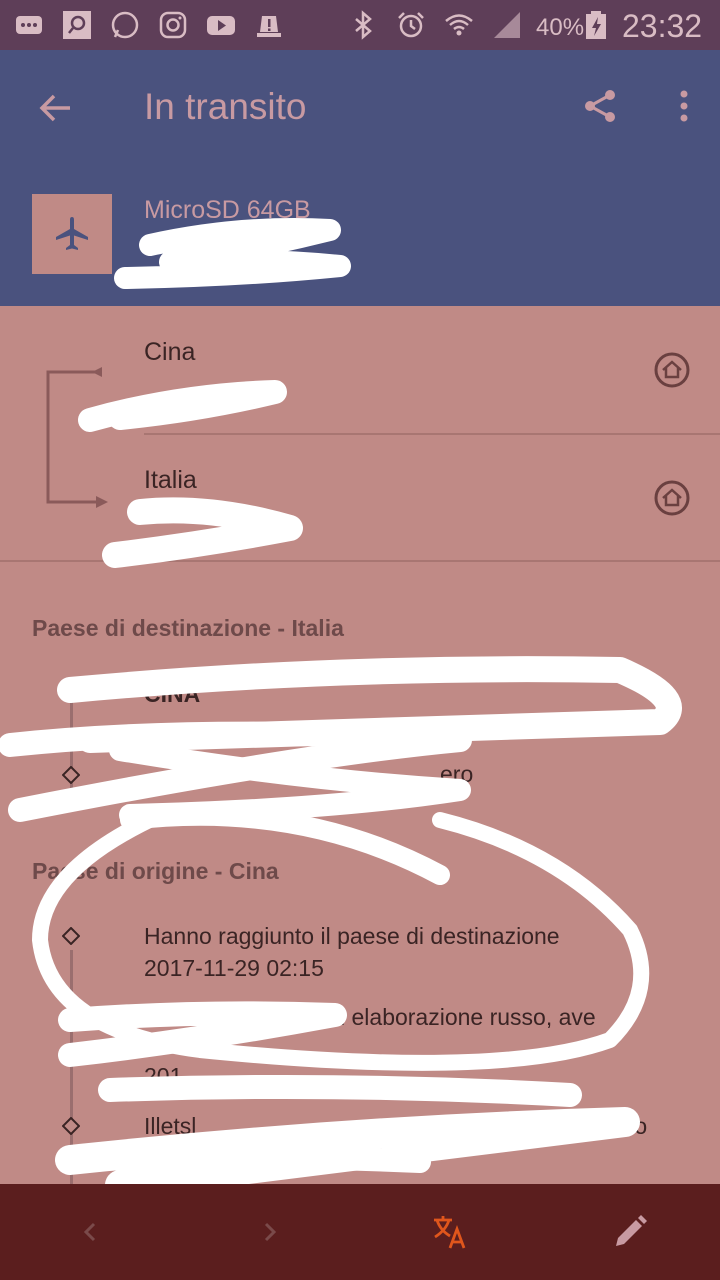  What do you see at coordinates (352, 936) in the screenshot?
I see `event-text: Hanno raggiunto il paese di destinazione` at bounding box center [352, 936].